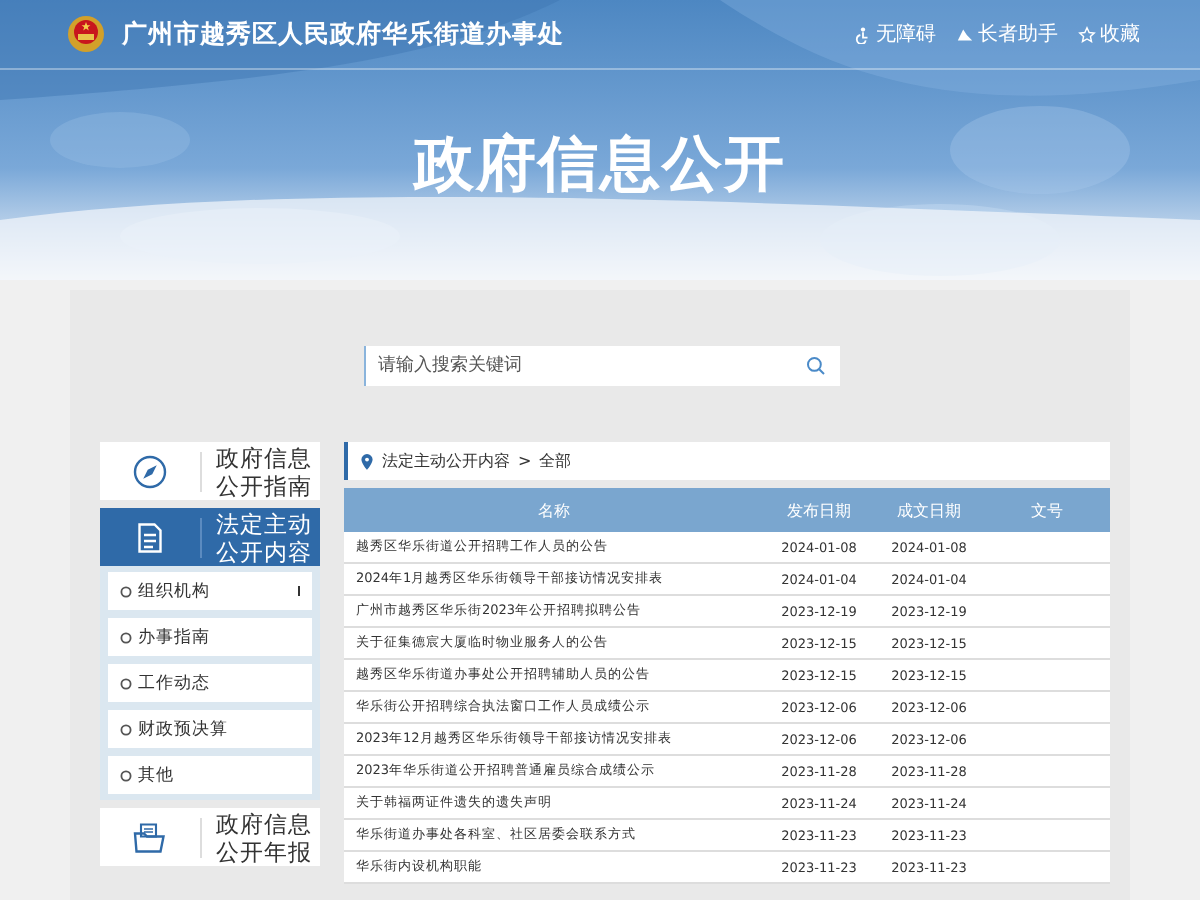  What do you see at coordinates (175, 591) in the screenshot?
I see `submenu-label: 组织机构` at bounding box center [175, 591].